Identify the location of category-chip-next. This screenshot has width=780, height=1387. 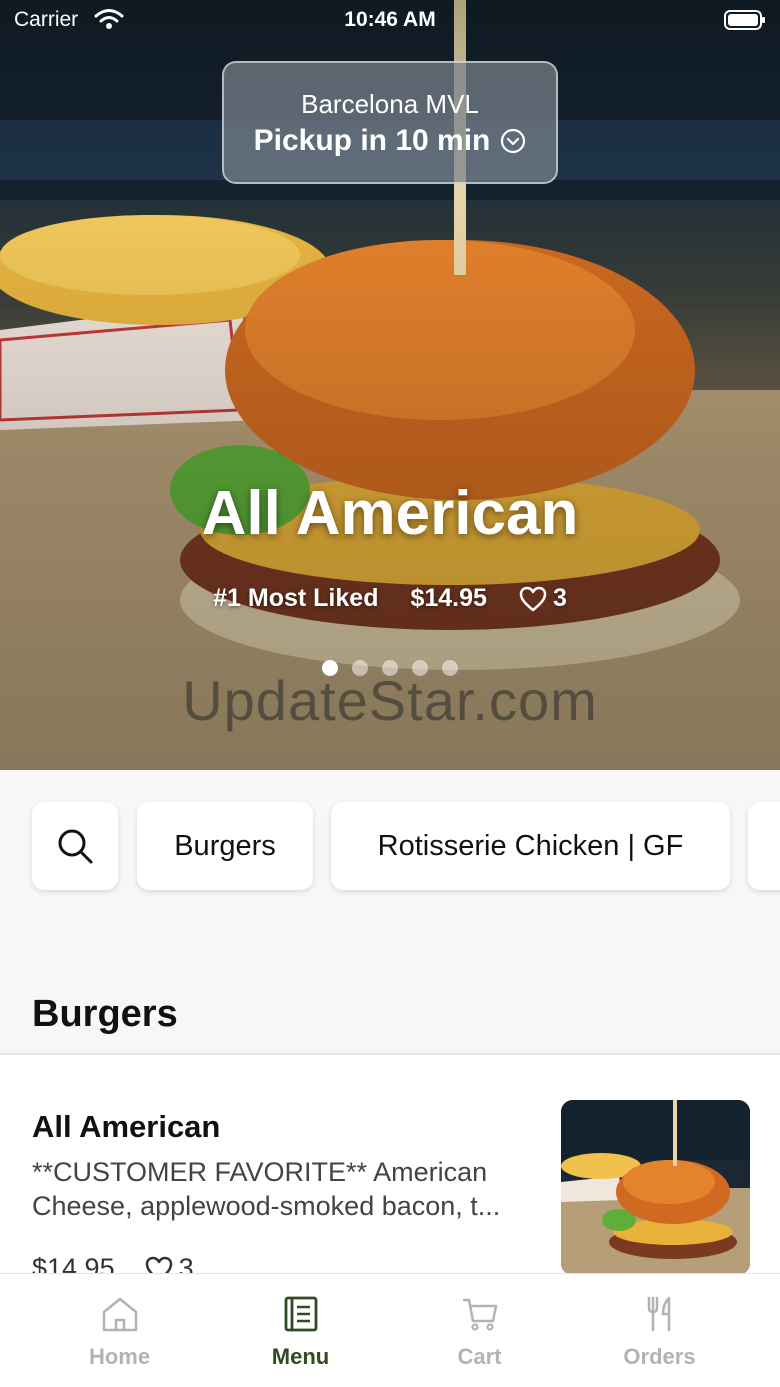
(764, 846).